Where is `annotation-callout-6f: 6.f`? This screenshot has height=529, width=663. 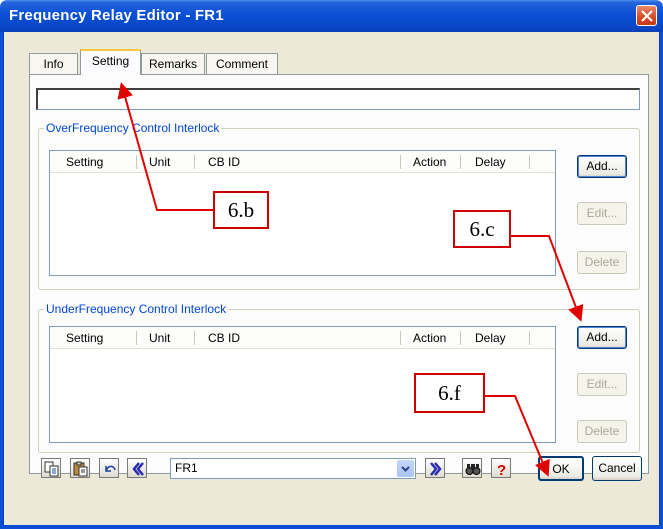
annotation-callout-6f: 6.f is located at coordinates (449, 393).